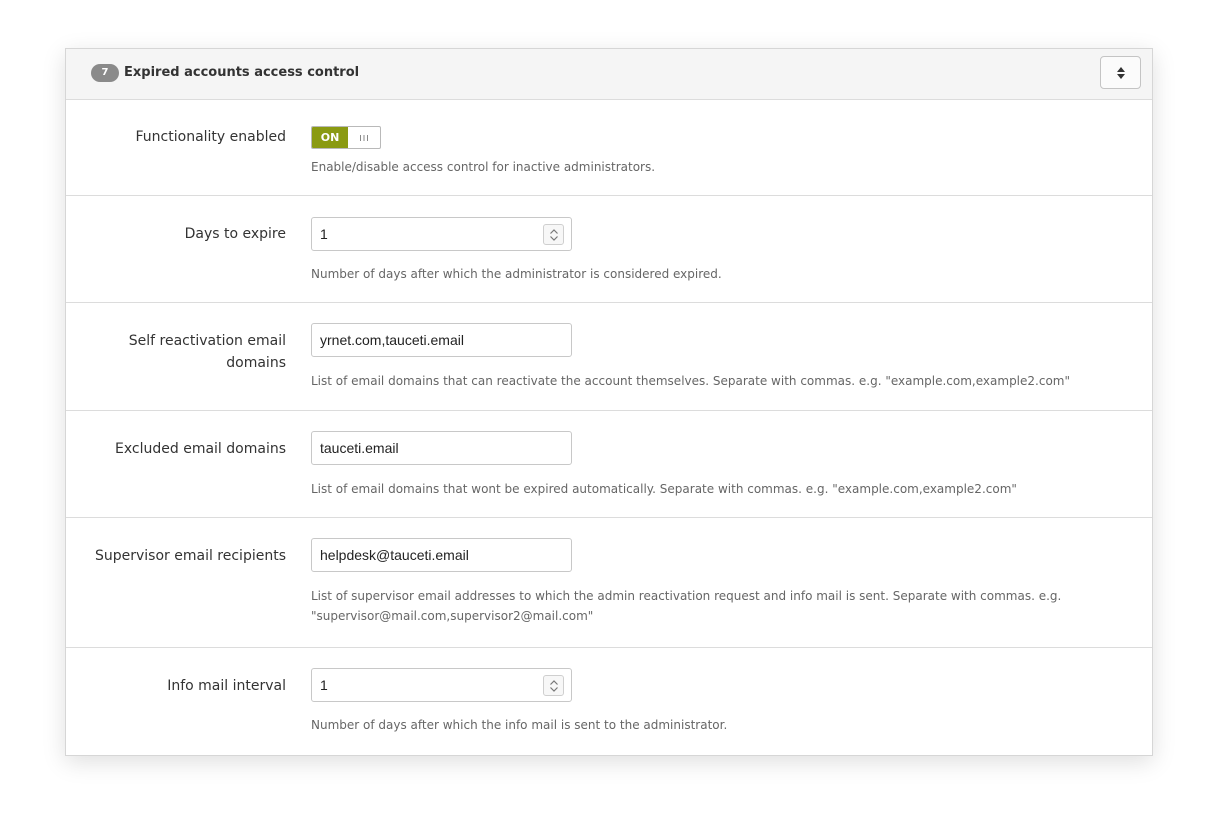  Describe the element at coordinates (200, 449) in the screenshot. I see `excluded-domains-label: Excluded email domains` at that location.